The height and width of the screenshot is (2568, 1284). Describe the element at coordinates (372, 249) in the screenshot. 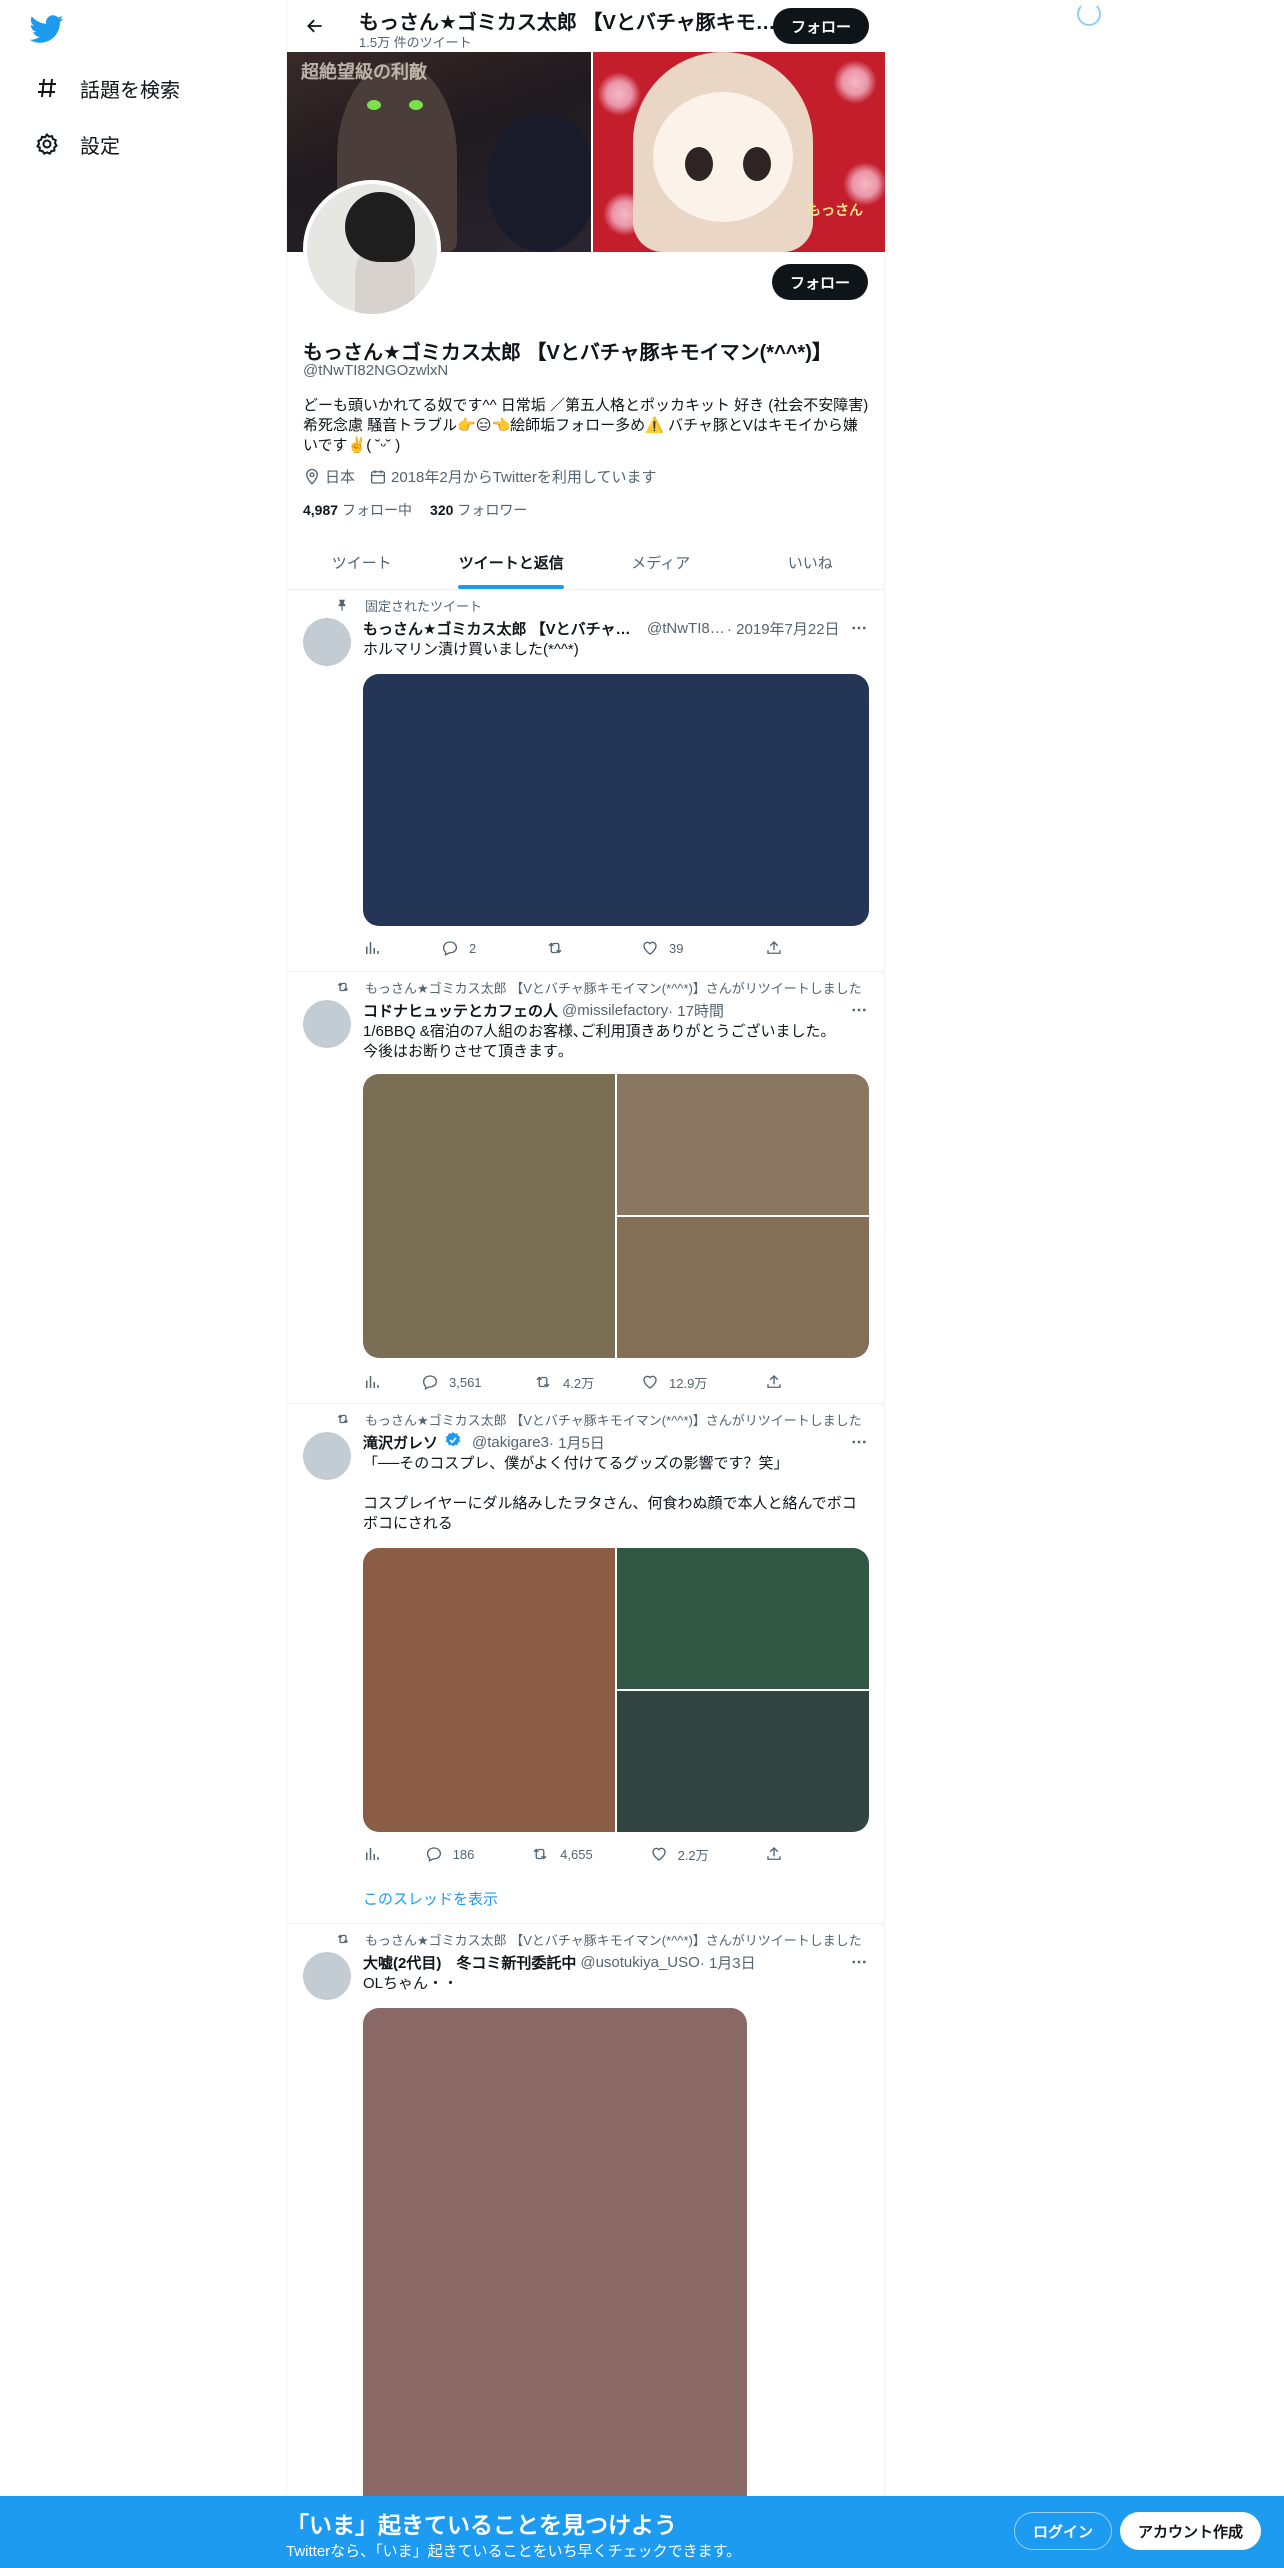

I see `profile-avatar` at that location.